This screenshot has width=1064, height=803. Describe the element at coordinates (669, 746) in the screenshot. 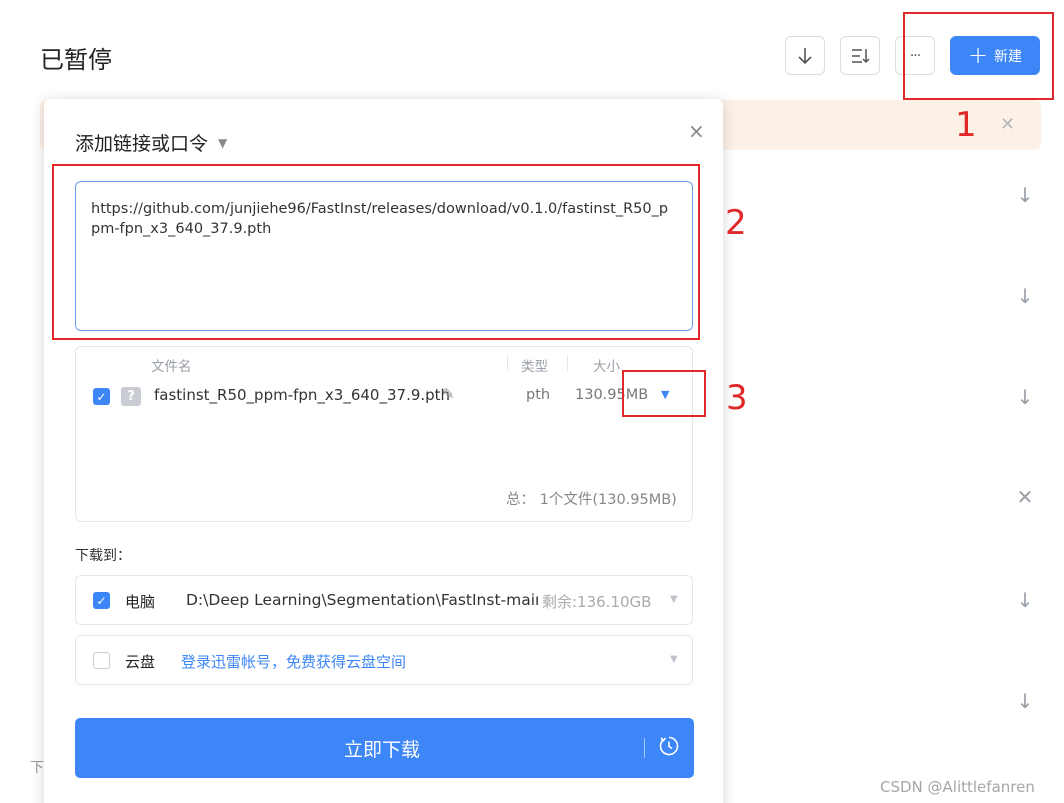

I see `schedule-clock-icon` at that location.